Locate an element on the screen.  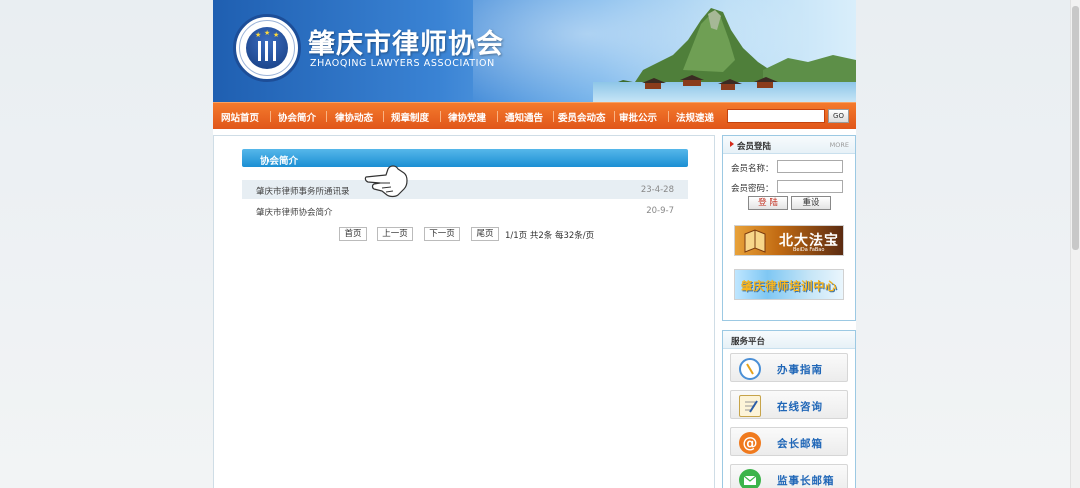
login-panel-header: 会员登陆 MORE is located at coordinates (789, 145).